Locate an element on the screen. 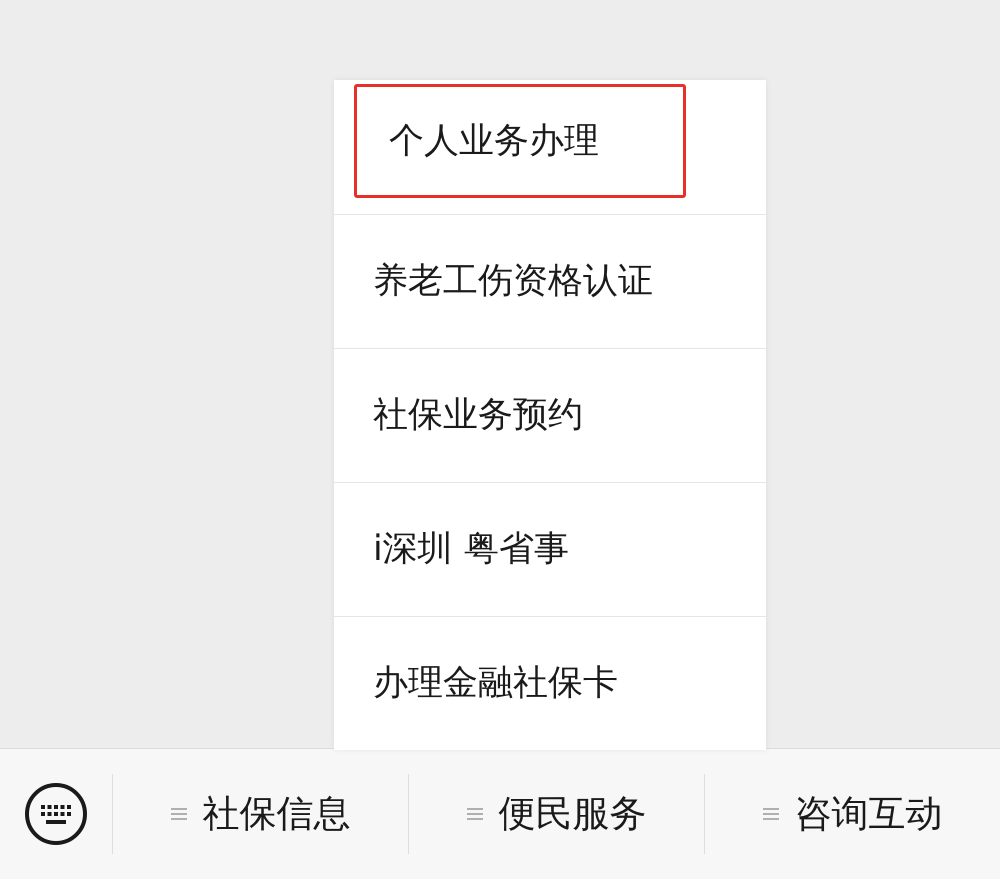 Image resolution: width=1000 pixels, height=879 pixels. menu-item: 办理金融社保卡 is located at coordinates (506, 683).